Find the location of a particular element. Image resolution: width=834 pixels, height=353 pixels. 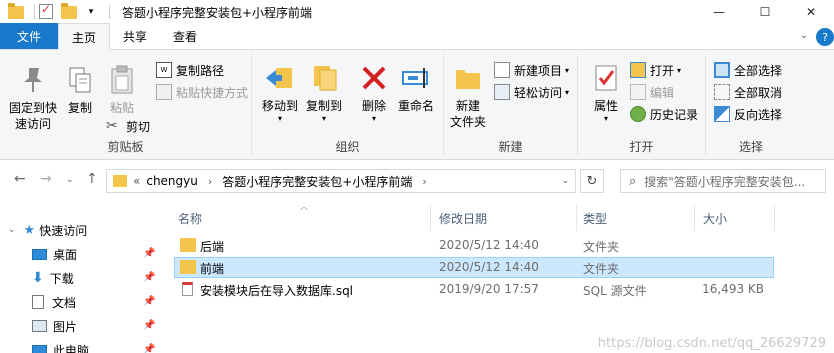

new-folder-button: 新建 文件夹 is located at coordinates (468, 96).